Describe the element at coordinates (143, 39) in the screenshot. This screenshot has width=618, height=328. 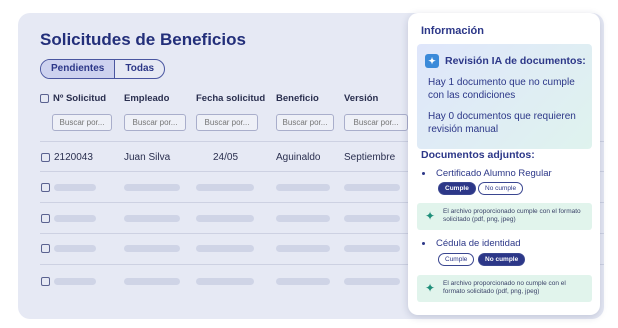
I see `page-title: Solicitudes de Beneficios` at that location.